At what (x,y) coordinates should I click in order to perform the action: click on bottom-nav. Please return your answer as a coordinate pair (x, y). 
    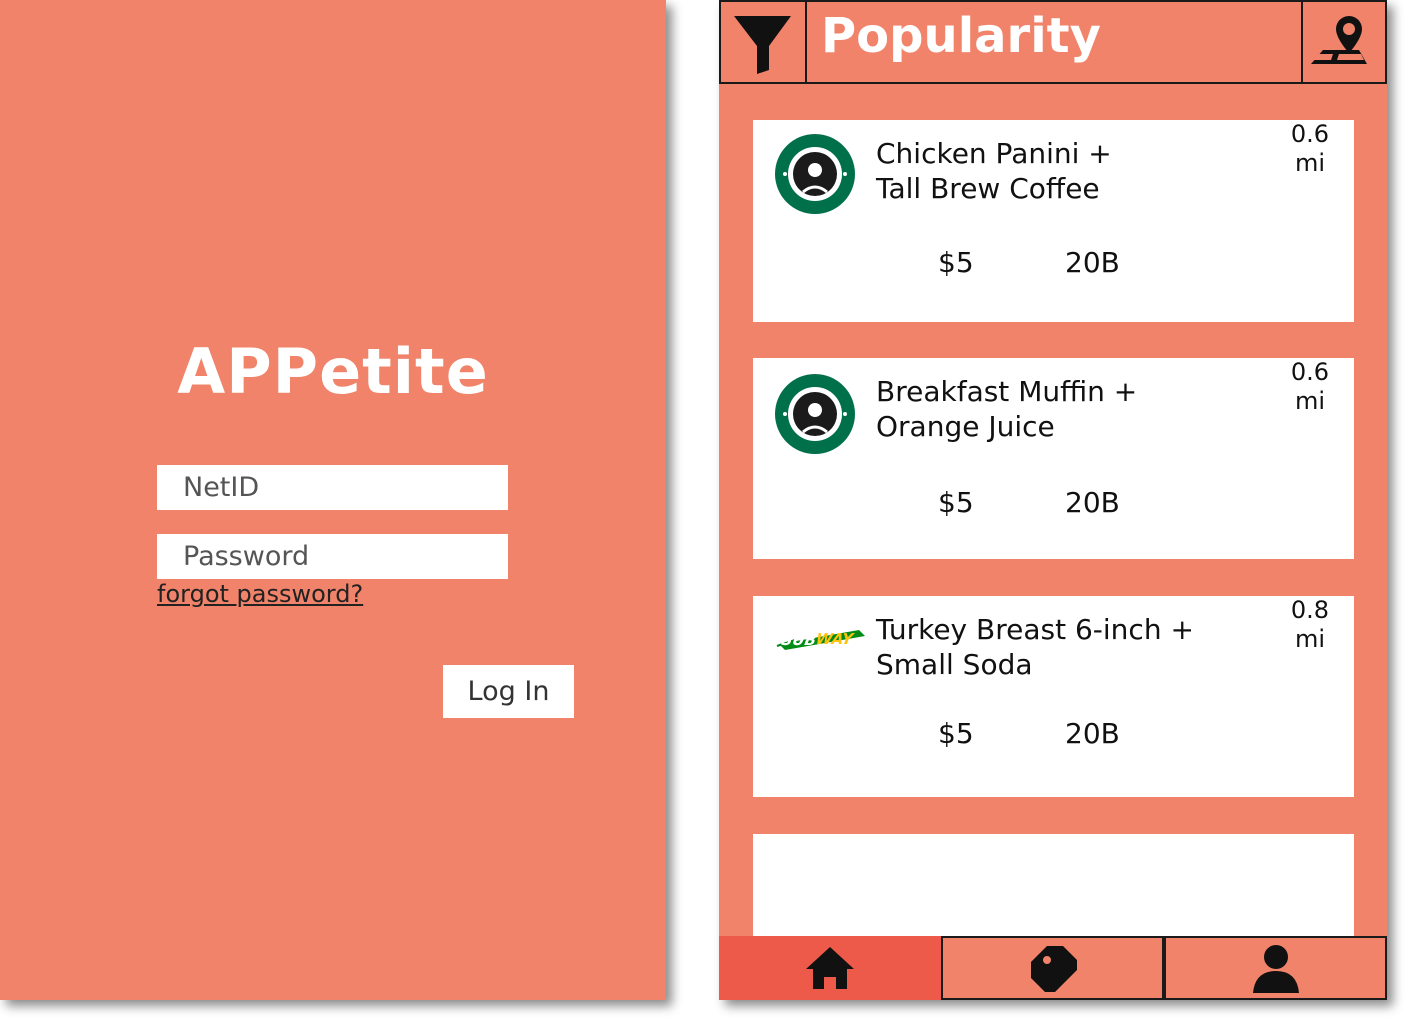
    Looking at the image, I should click on (1053, 968).